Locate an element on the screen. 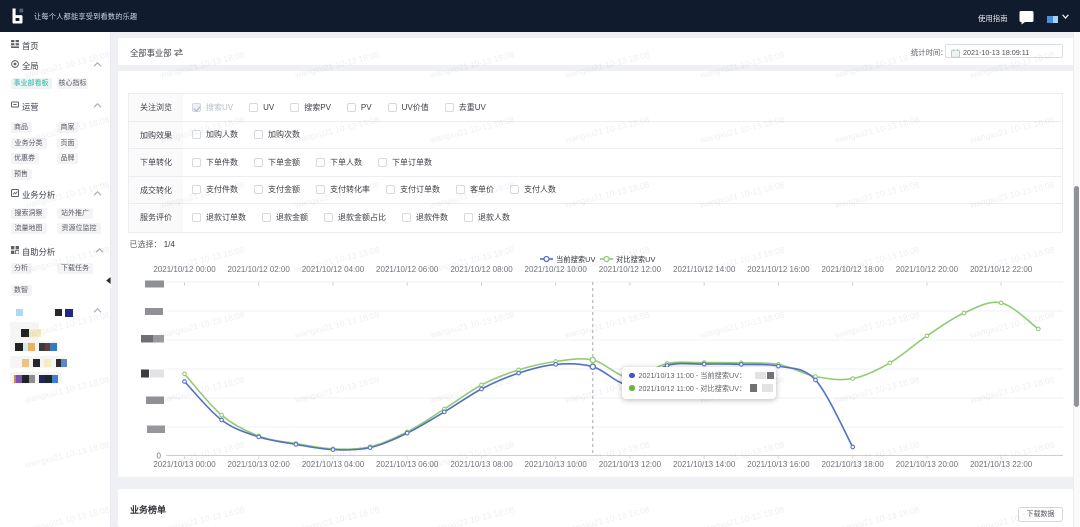  svg-text: 2021/10/12 12:00 is located at coordinates (630, 269).